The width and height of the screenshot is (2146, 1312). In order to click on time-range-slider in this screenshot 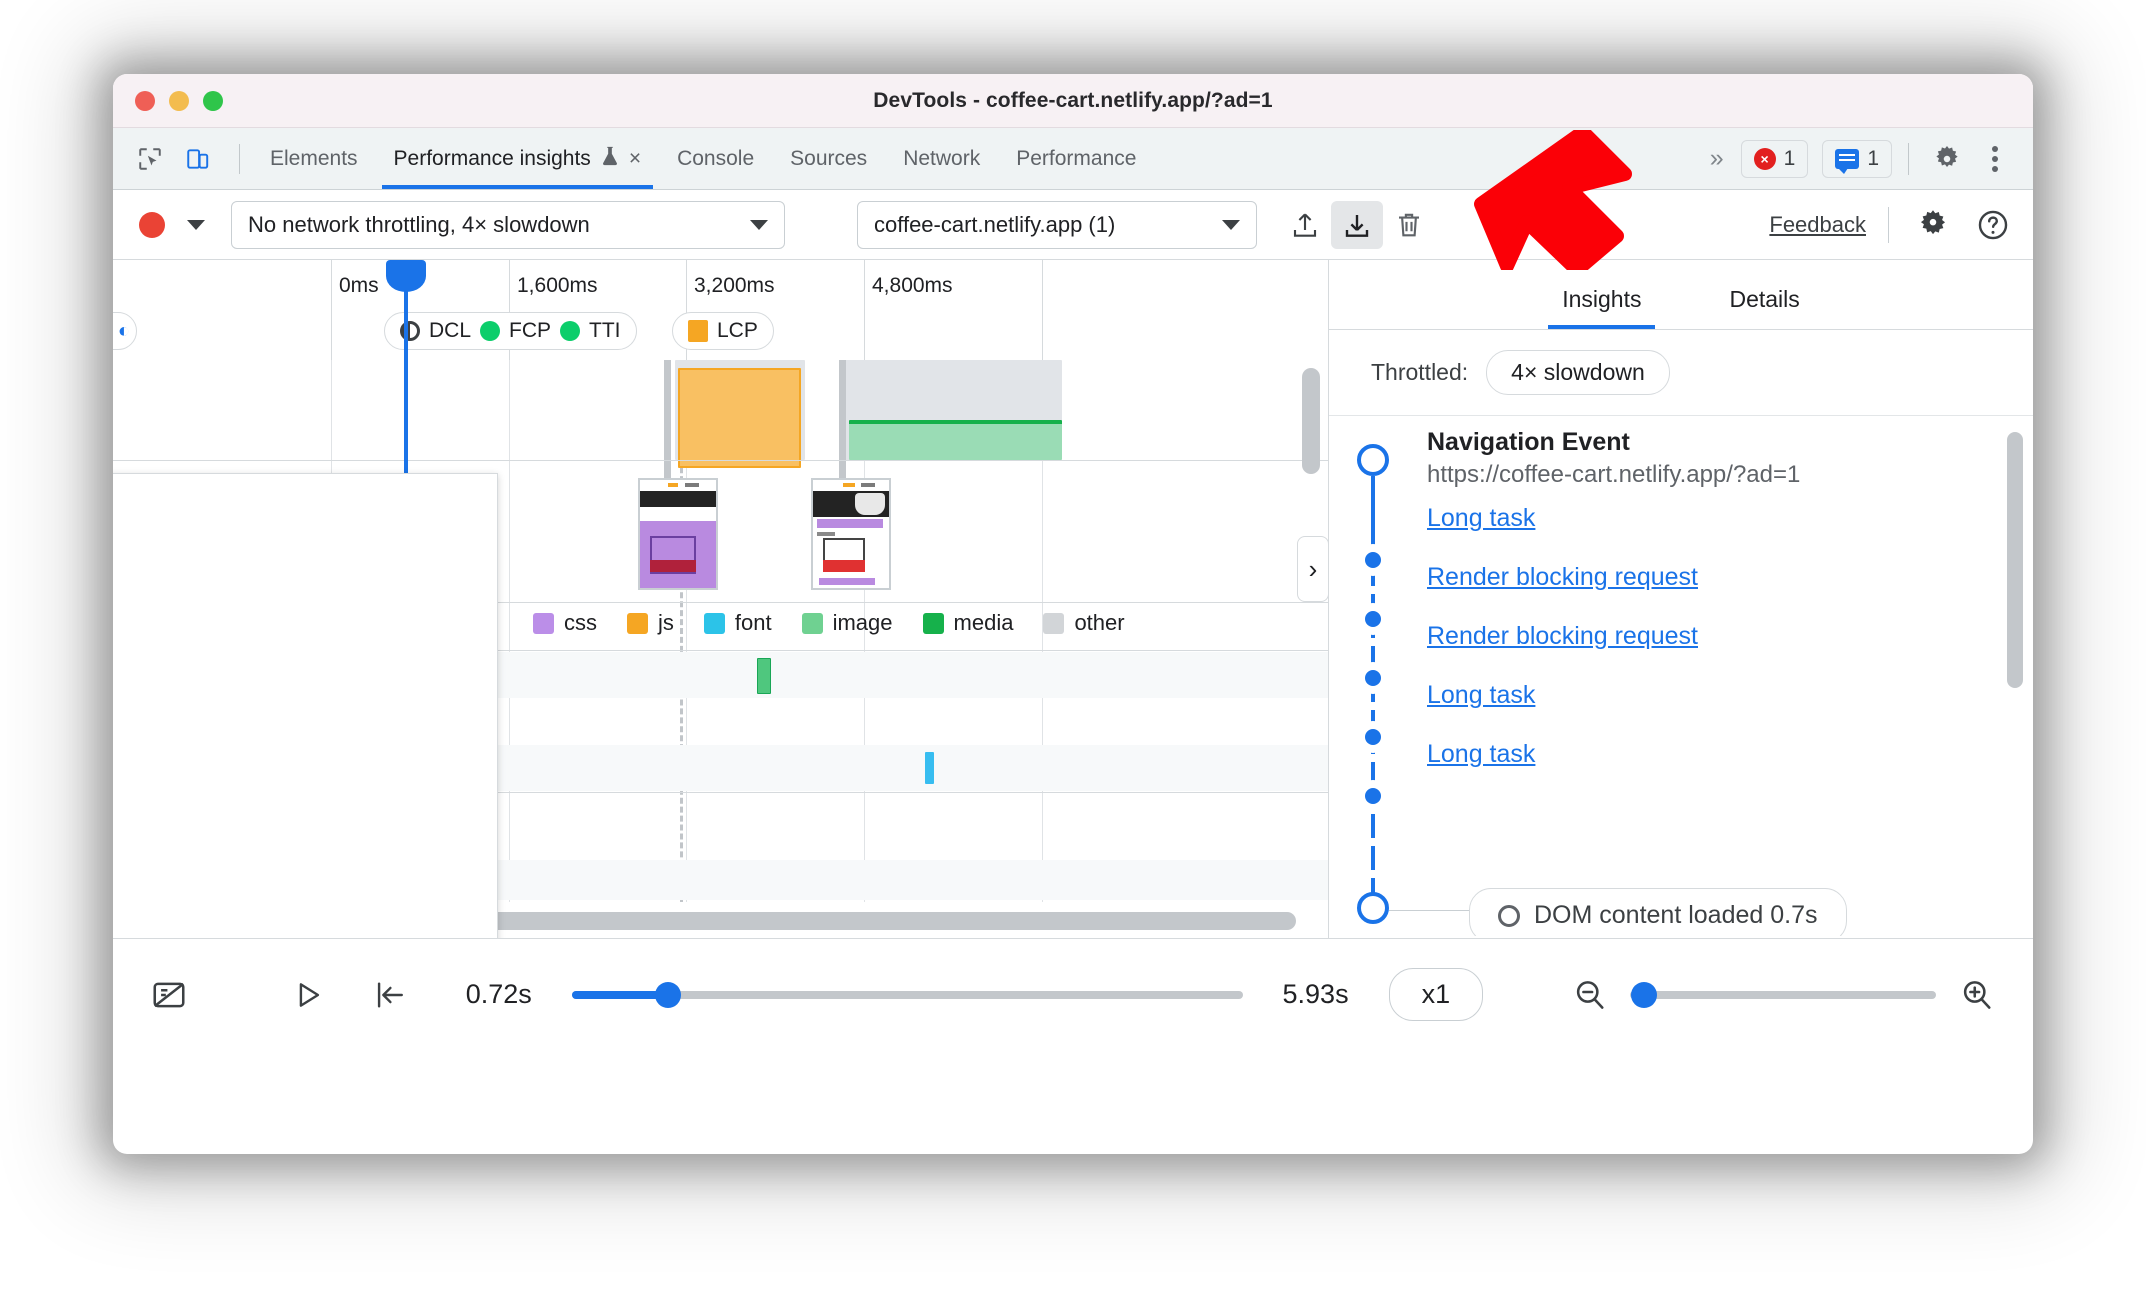, I will do `click(907, 994)`.